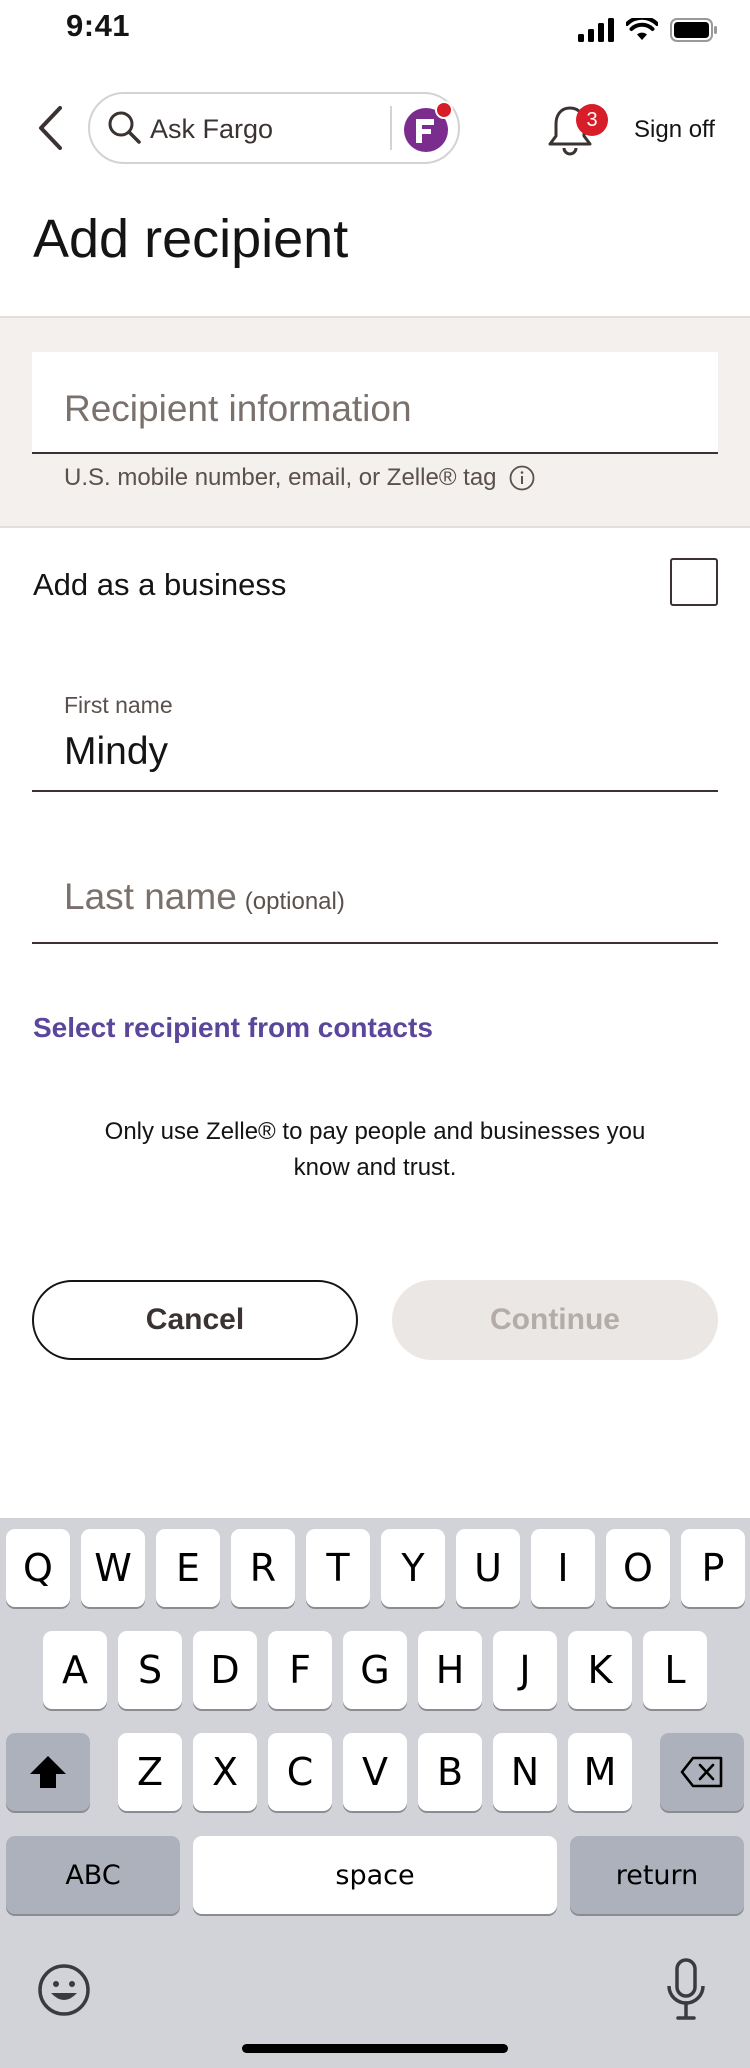 This screenshot has width=750, height=2068. Describe the element at coordinates (713, 1568) in the screenshot. I see `key-p: P` at that location.